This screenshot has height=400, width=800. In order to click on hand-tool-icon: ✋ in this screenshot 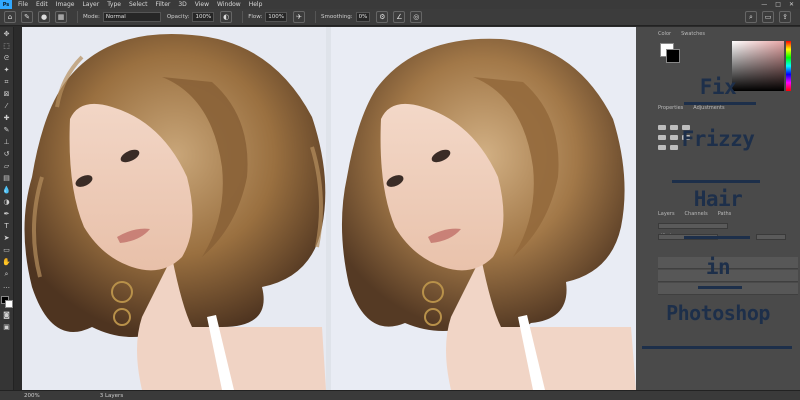, I will do `click(6, 262)`.